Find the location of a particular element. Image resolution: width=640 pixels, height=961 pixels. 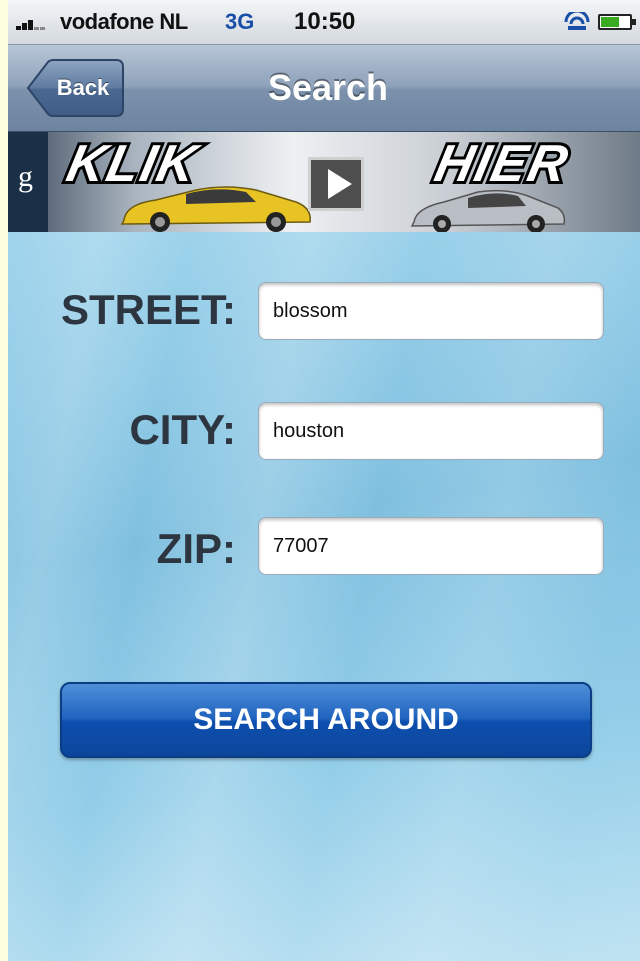

page-title: Search is located at coordinates (328, 87).